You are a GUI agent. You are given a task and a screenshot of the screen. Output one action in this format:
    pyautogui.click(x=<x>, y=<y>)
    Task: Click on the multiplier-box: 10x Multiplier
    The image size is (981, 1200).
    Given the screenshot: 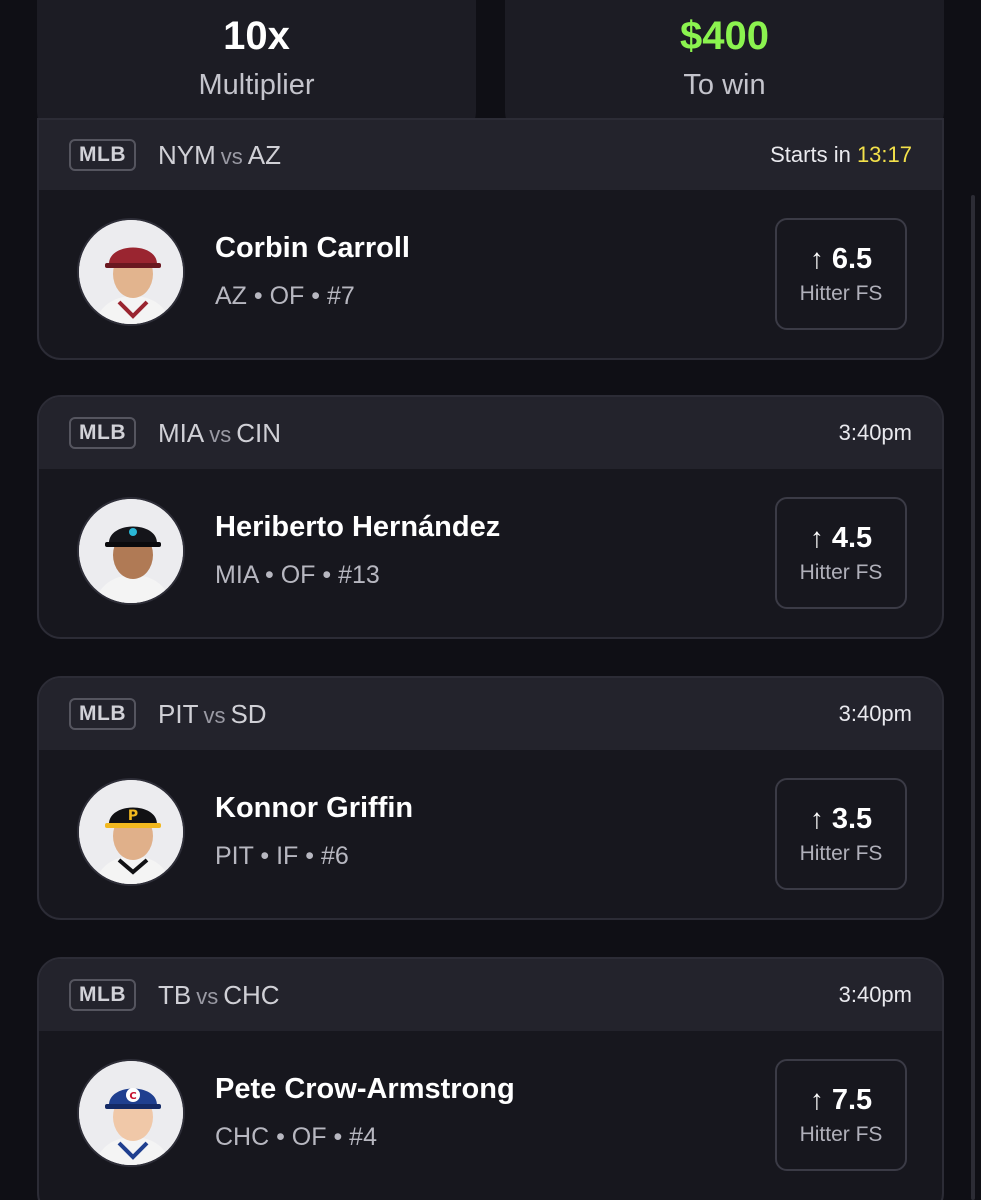 What is the action you would take?
    pyautogui.click(x=256, y=67)
    